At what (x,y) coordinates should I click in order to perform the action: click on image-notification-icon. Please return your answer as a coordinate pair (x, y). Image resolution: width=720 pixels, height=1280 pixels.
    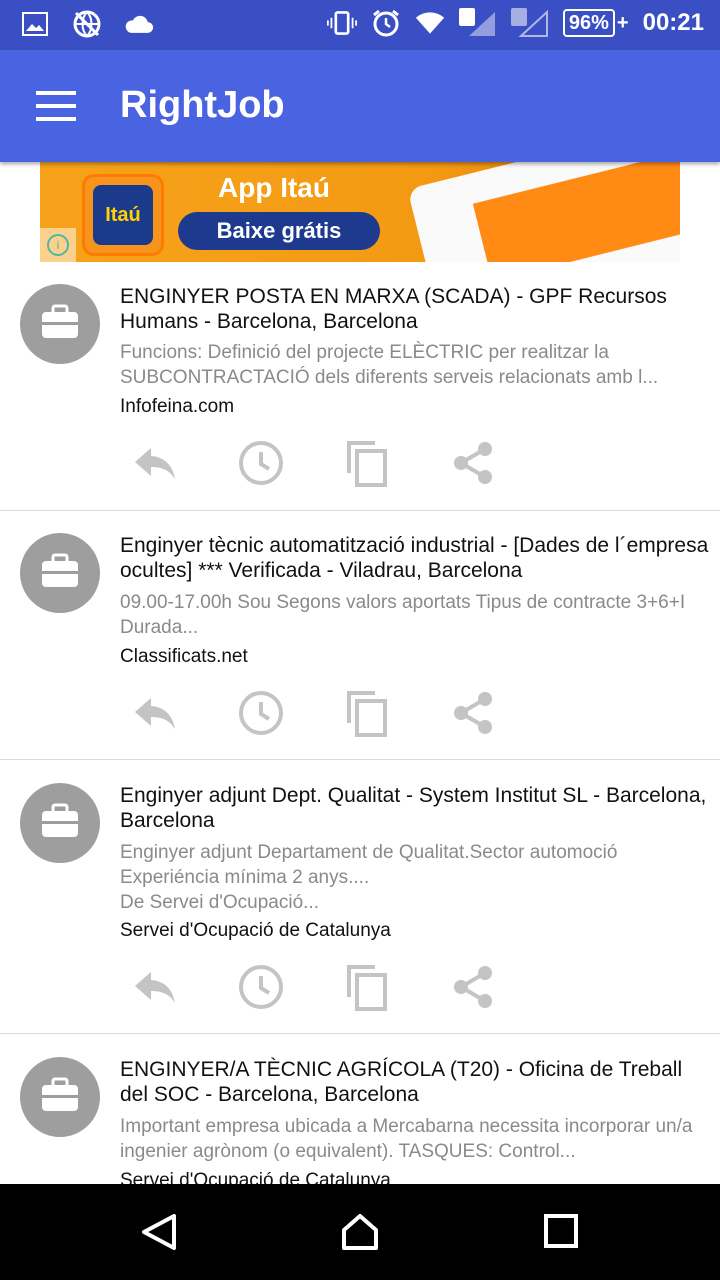
    Looking at the image, I should click on (35, 24).